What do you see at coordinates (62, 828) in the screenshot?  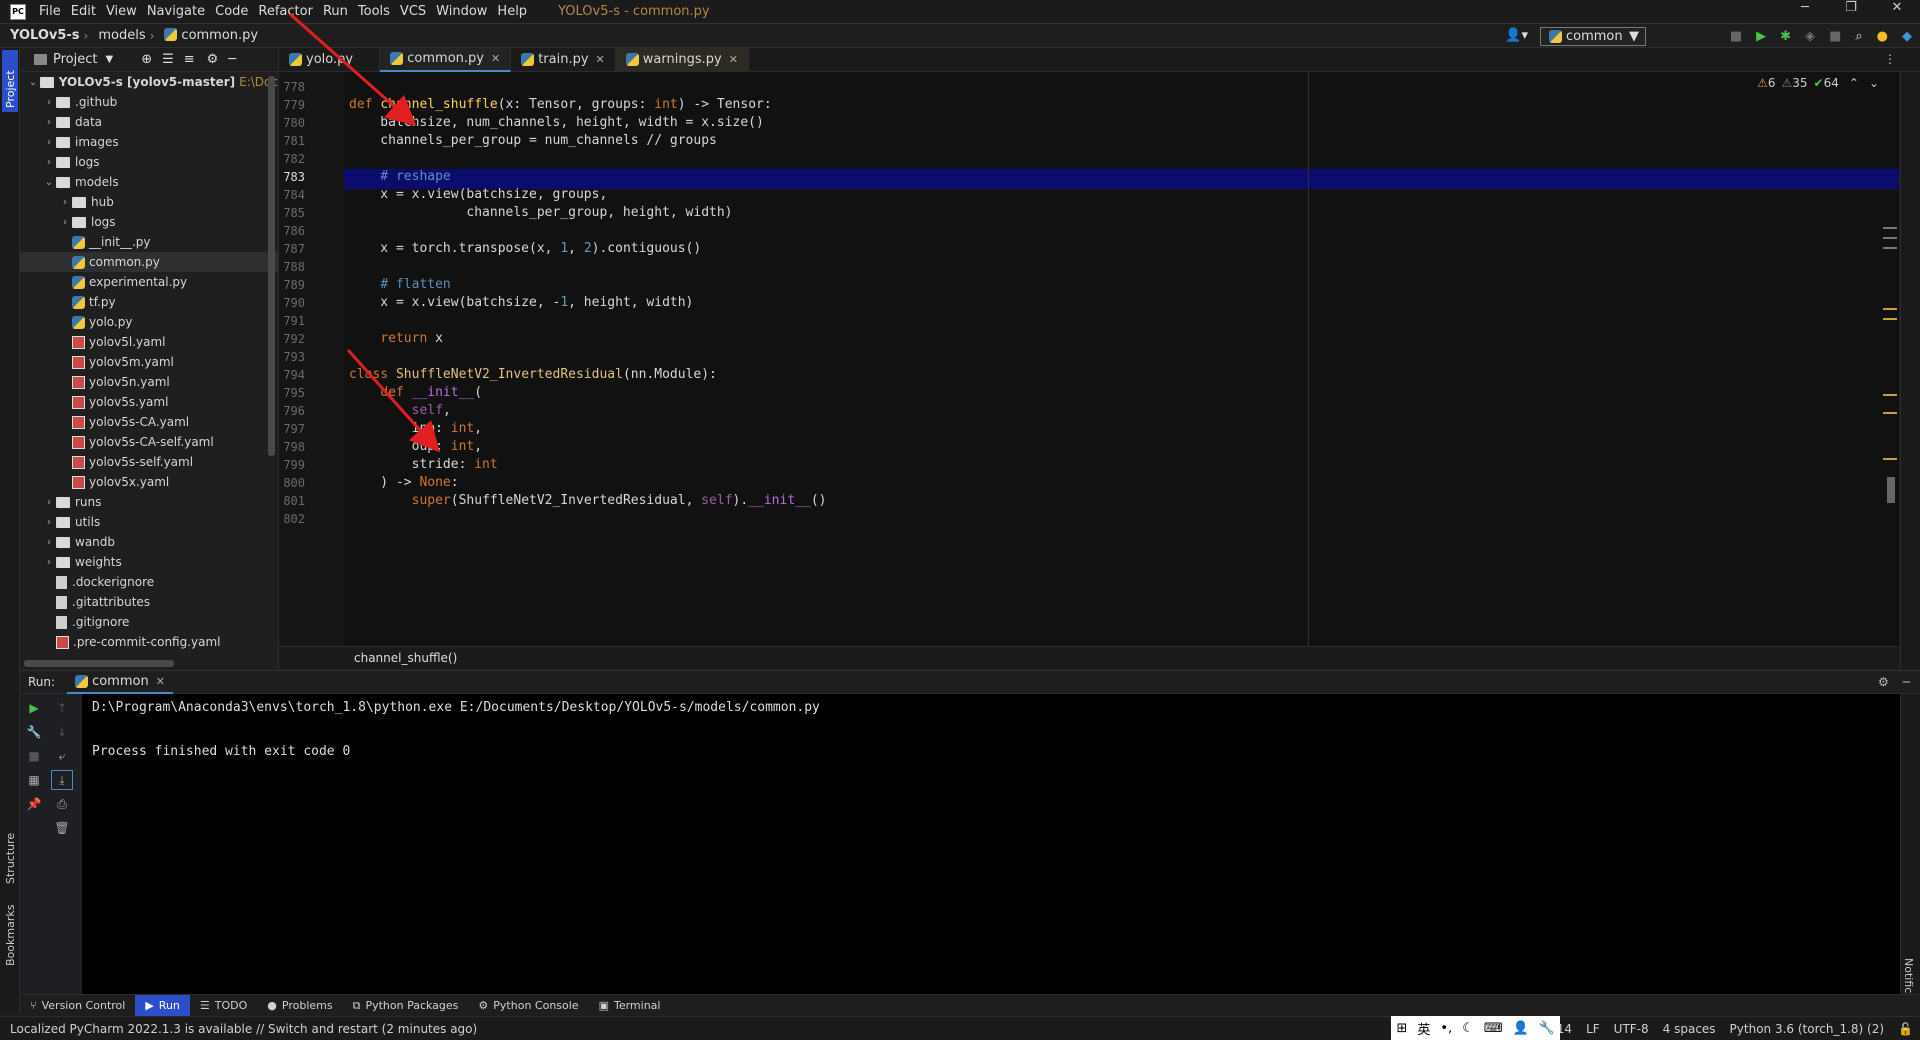 I see `trash-icon: 🗑` at bounding box center [62, 828].